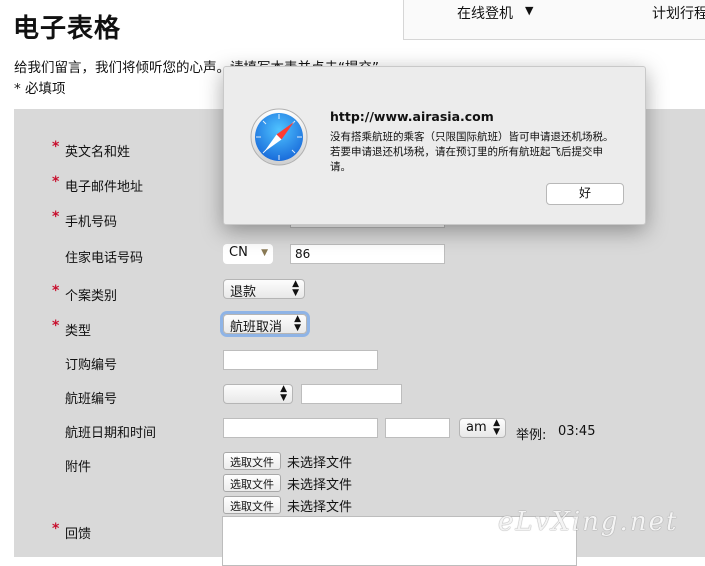 The width and height of the screenshot is (705, 566). Describe the element at coordinates (577, 431) in the screenshot. I see `example-time: 03:45` at that location.